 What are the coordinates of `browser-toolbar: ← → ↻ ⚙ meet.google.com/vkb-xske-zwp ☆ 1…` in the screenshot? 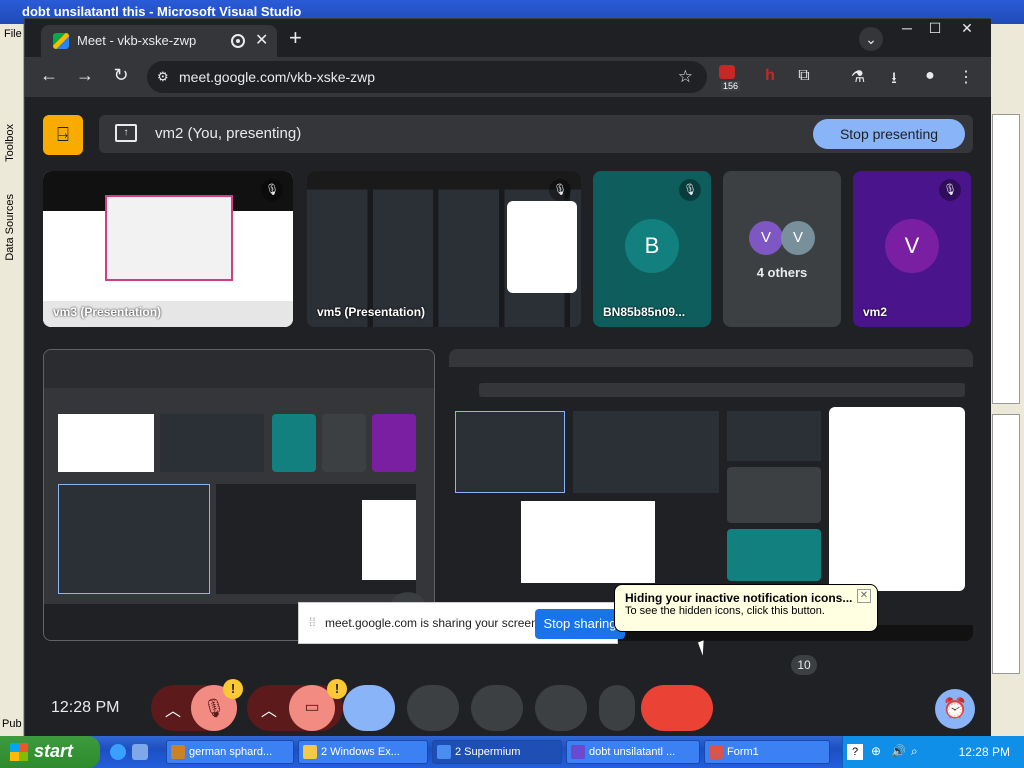 It's located at (508, 77).